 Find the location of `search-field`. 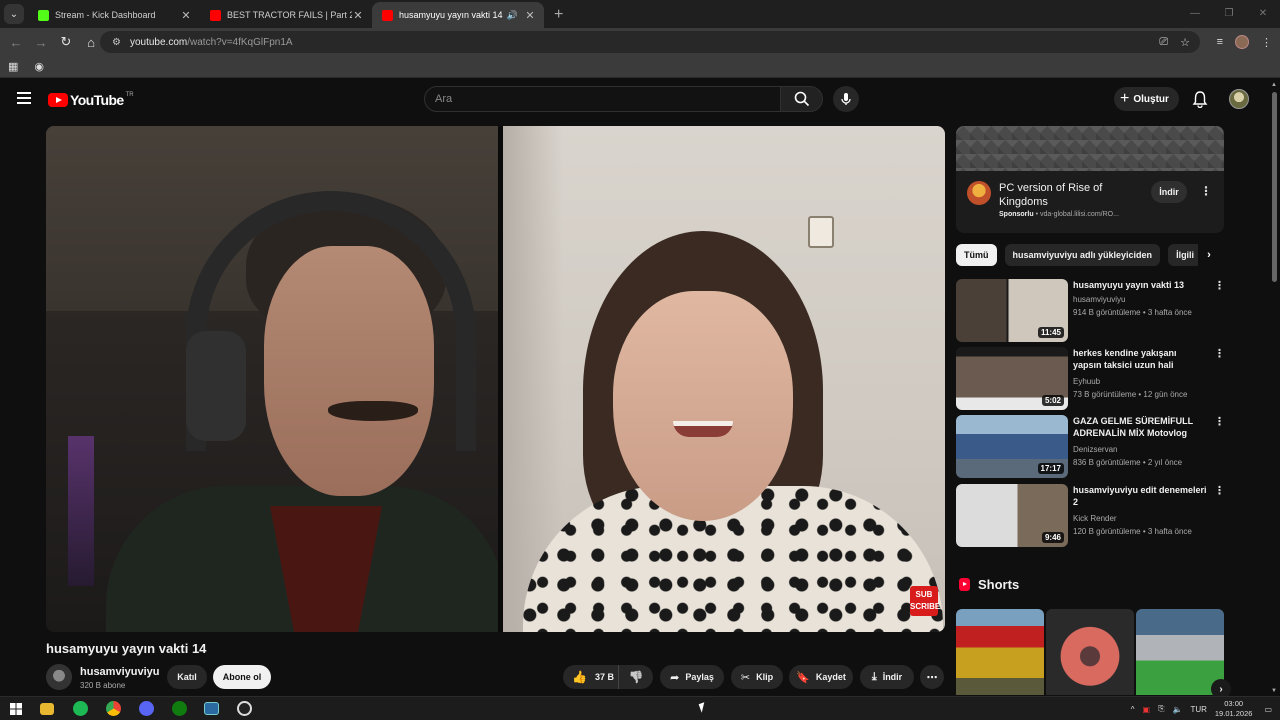

search-field is located at coordinates (602, 99).